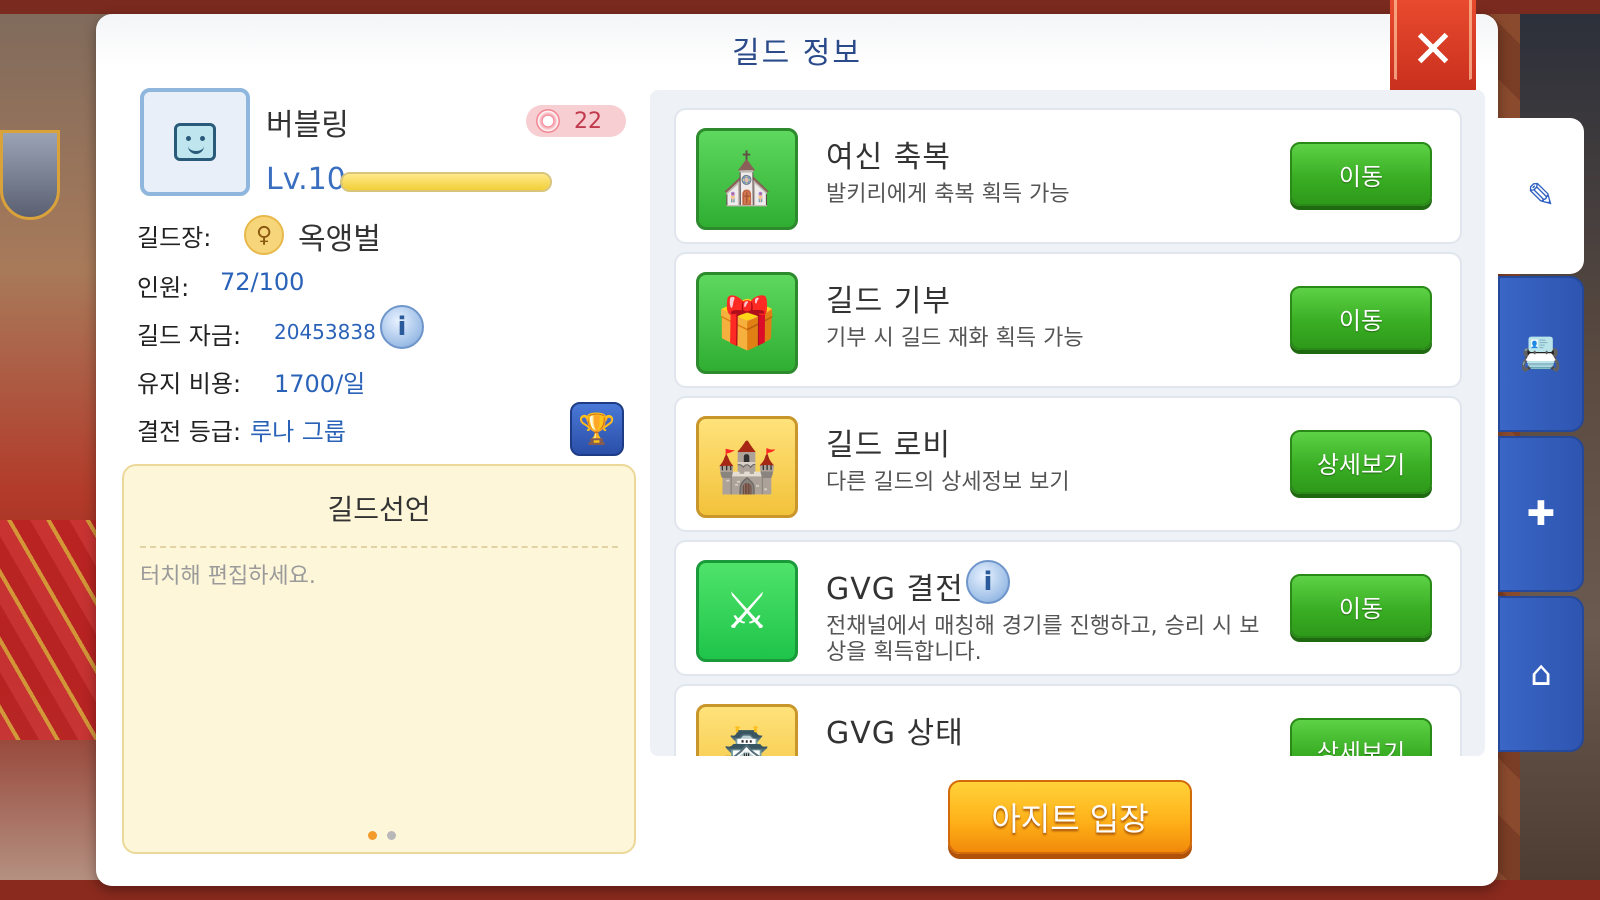  Describe the element at coordinates (1361, 606) in the screenshot. I see `gvg-battle-move-button: 이동` at that location.